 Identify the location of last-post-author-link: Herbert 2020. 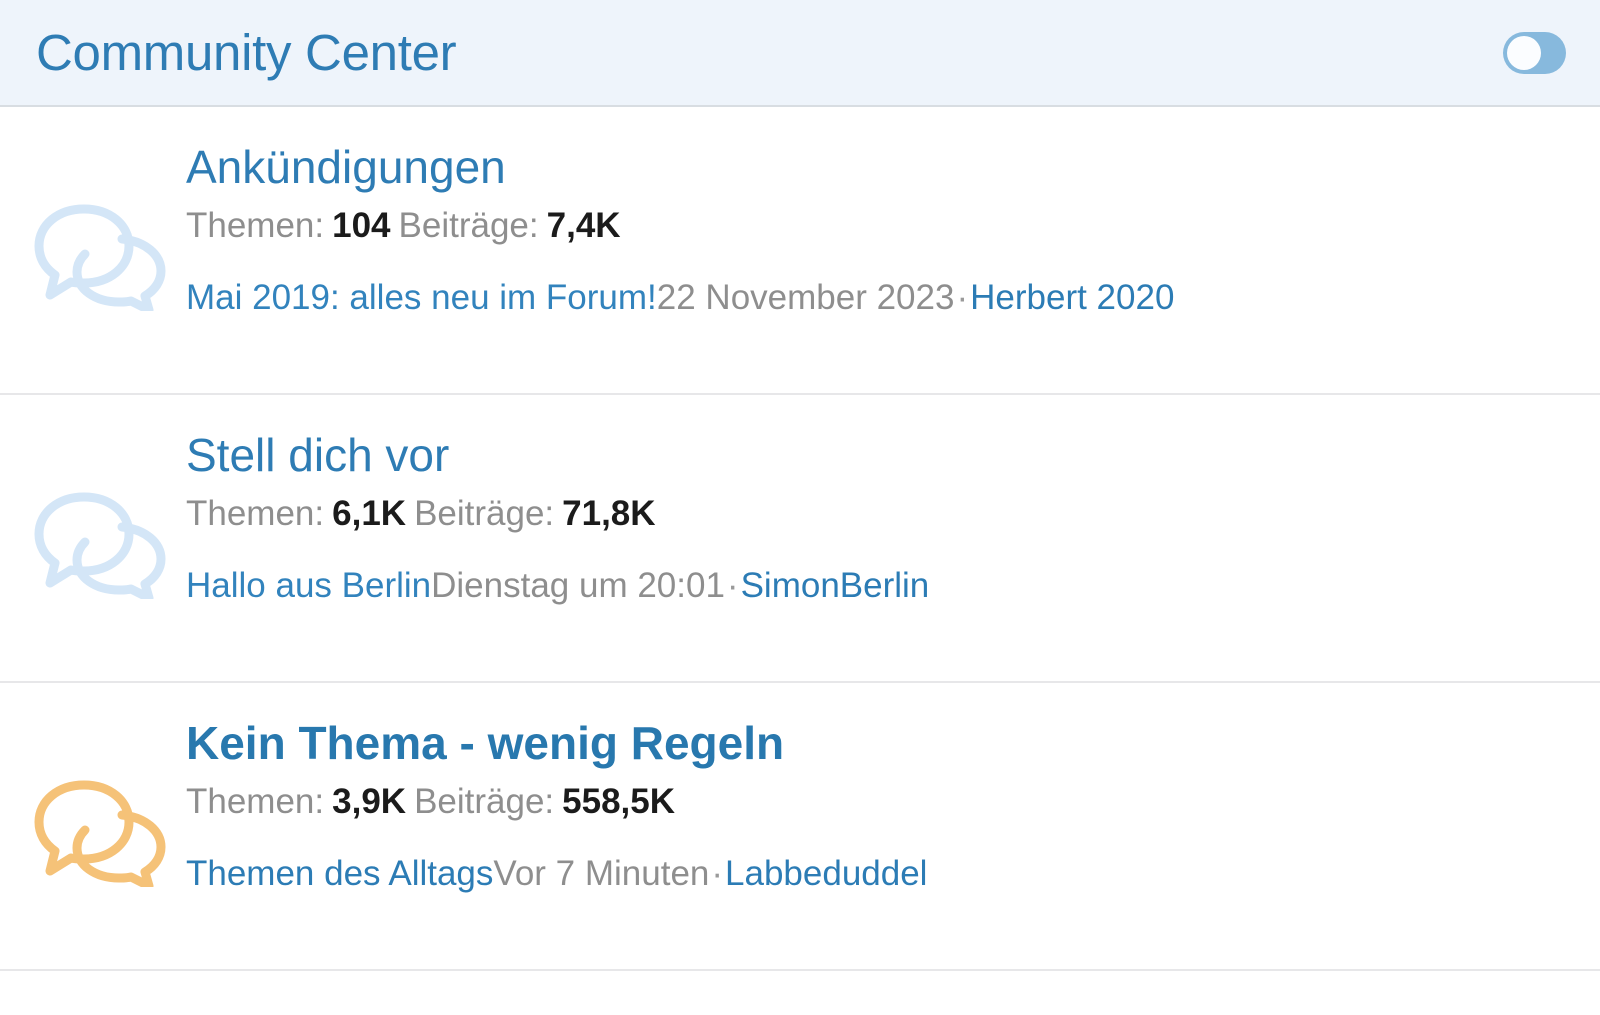
(1072, 297).